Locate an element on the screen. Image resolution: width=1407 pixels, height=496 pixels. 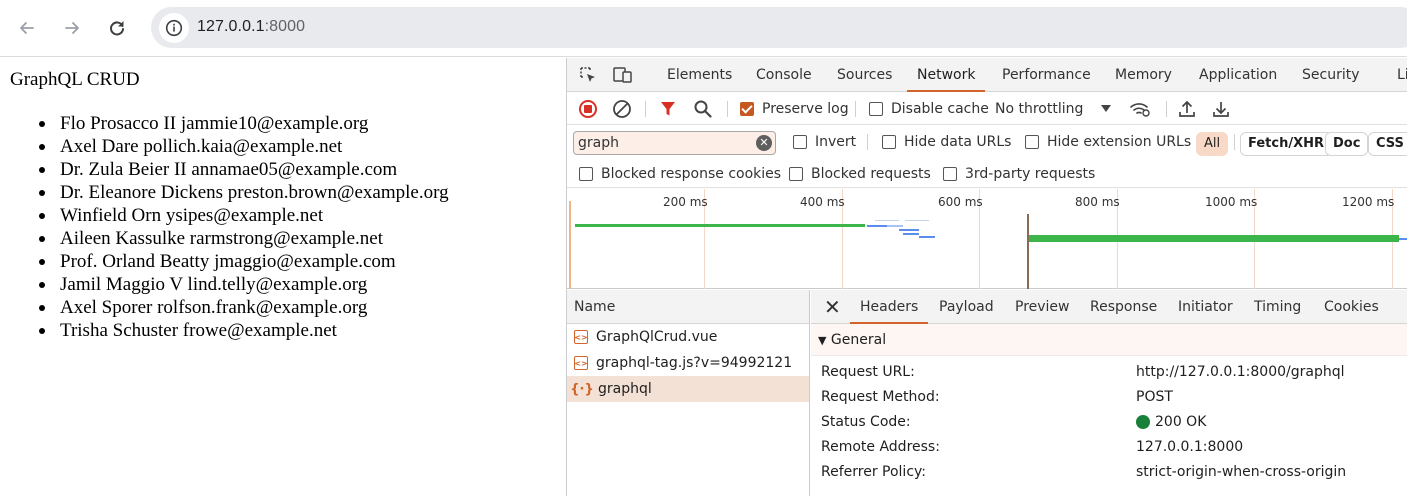
close-icon: ✕ is located at coordinates (832, 307).